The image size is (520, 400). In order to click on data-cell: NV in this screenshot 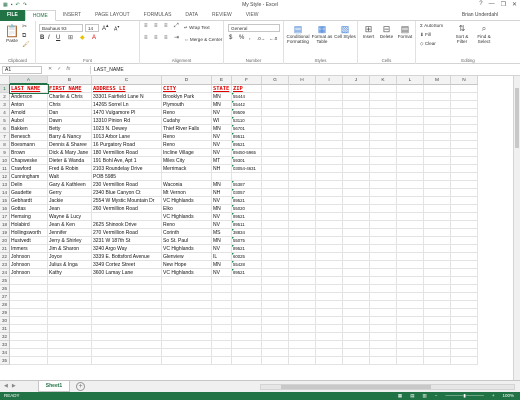, I will do `click(222, 217)`.